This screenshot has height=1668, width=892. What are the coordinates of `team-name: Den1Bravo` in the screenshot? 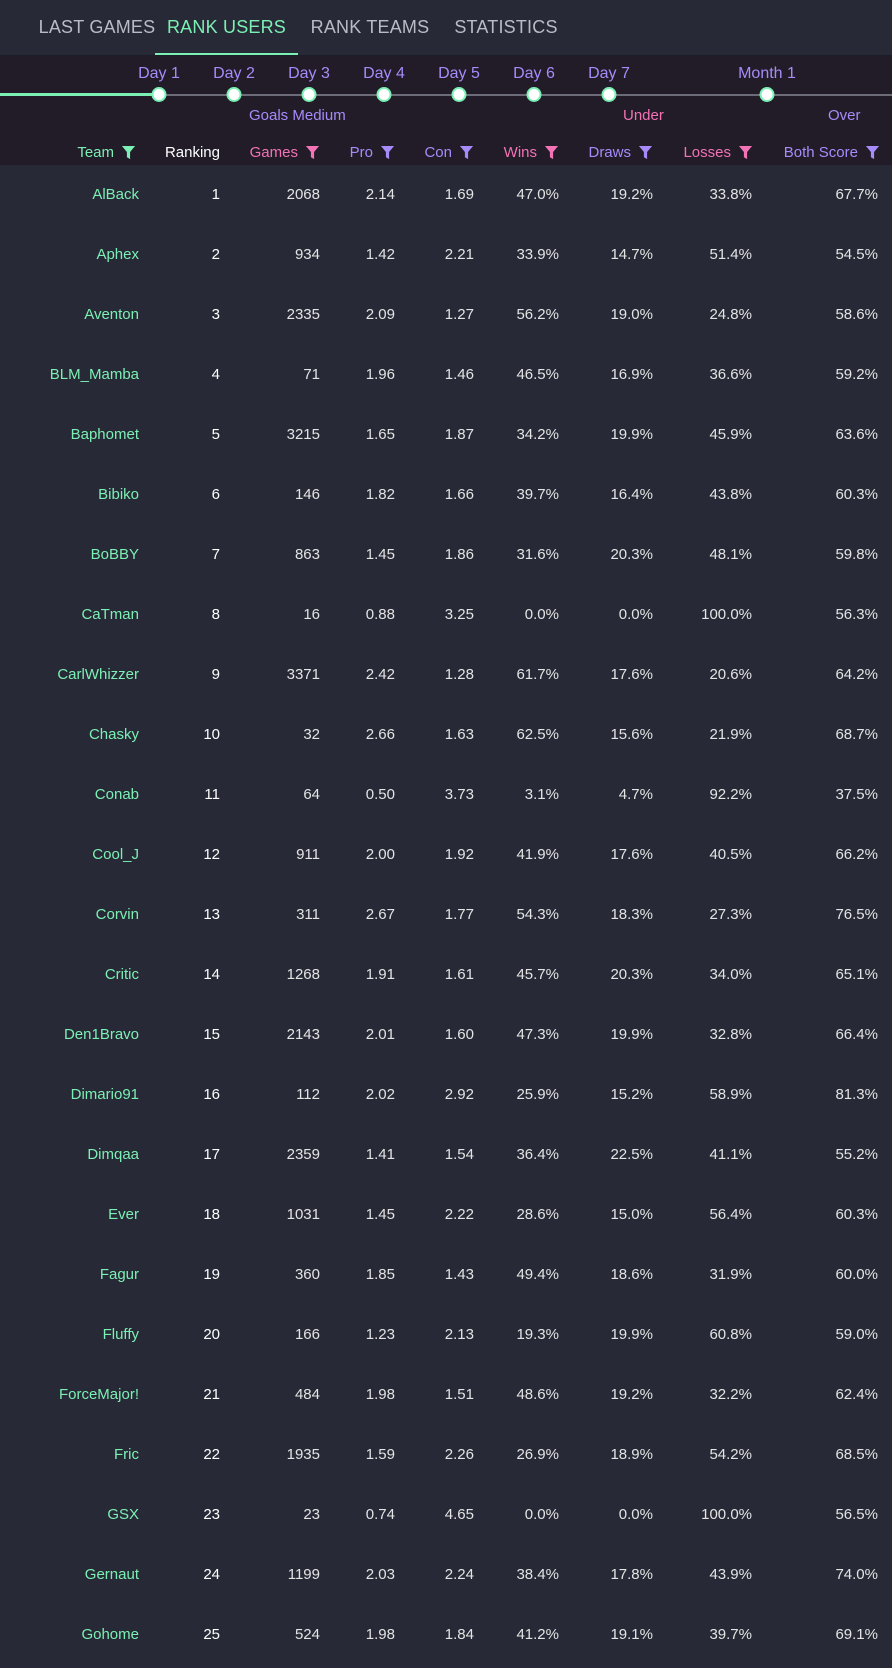 It's located at (101, 1035).